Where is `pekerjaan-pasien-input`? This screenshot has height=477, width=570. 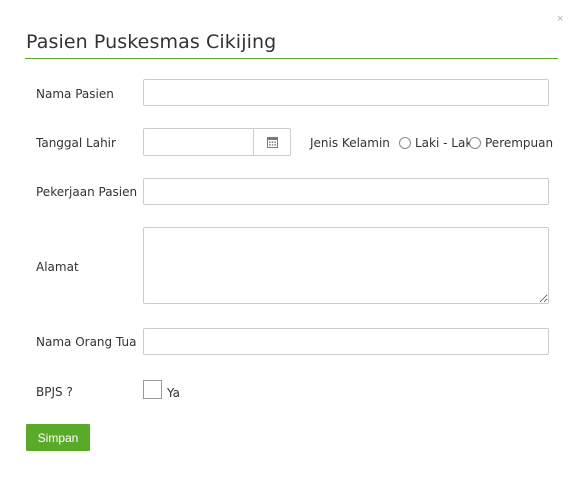
pekerjaan-pasien-input is located at coordinates (346, 191).